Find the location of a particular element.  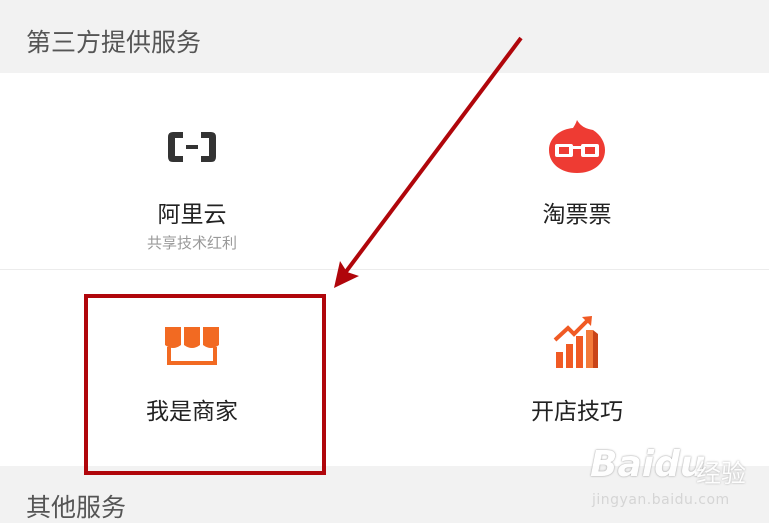

watermark-url: jingyan.baidu.com is located at coordinates (661, 500).